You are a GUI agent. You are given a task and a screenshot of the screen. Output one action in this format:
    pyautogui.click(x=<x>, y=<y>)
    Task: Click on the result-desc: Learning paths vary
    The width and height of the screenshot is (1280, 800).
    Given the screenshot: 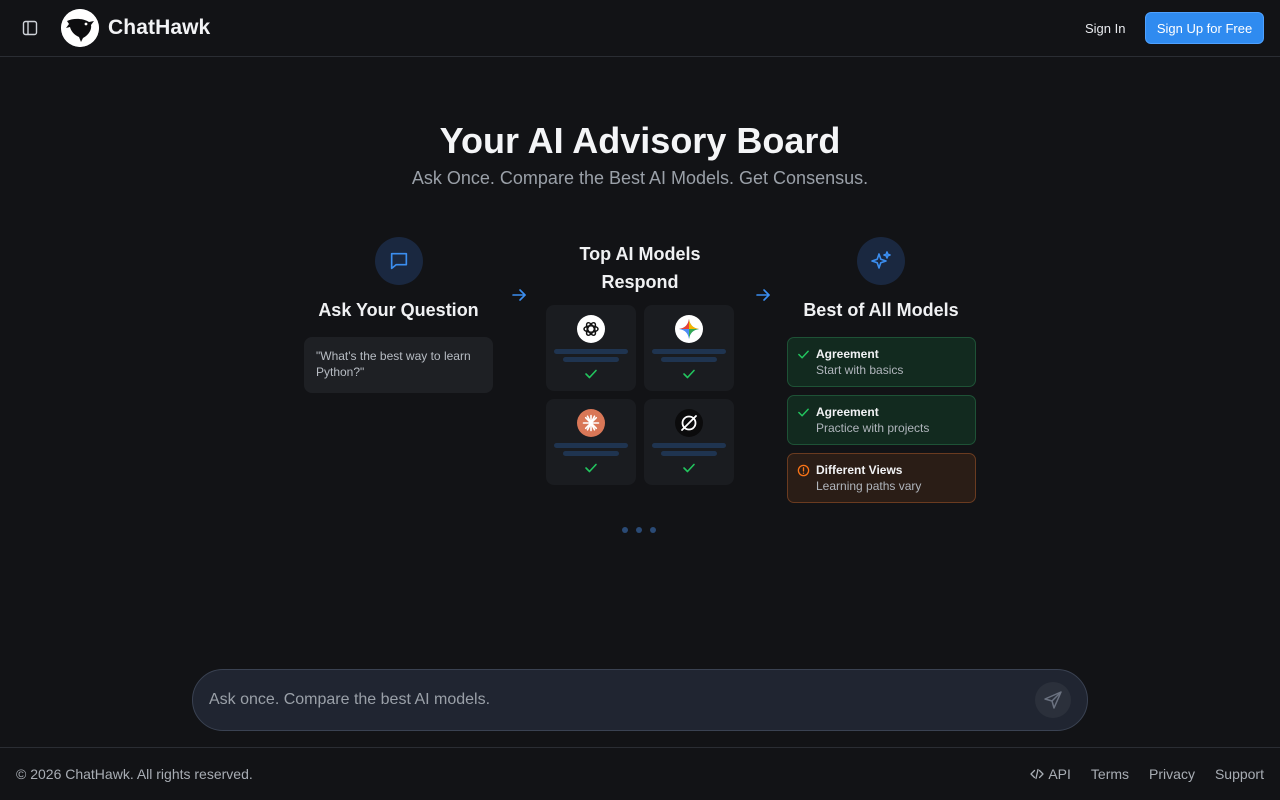 What is the action you would take?
    pyautogui.click(x=869, y=486)
    